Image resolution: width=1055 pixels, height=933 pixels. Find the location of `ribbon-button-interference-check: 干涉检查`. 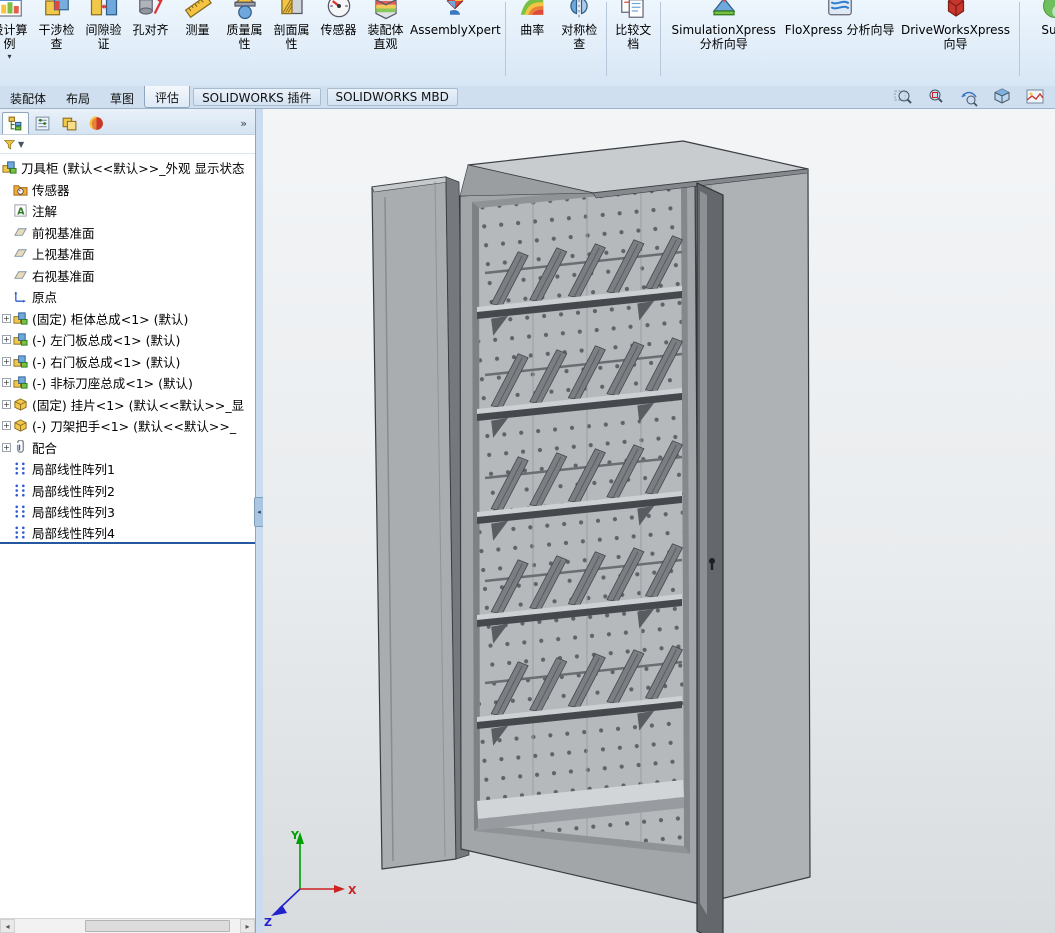

ribbon-button-interference-check: 干涉检查 is located at coordinates (56, 25).